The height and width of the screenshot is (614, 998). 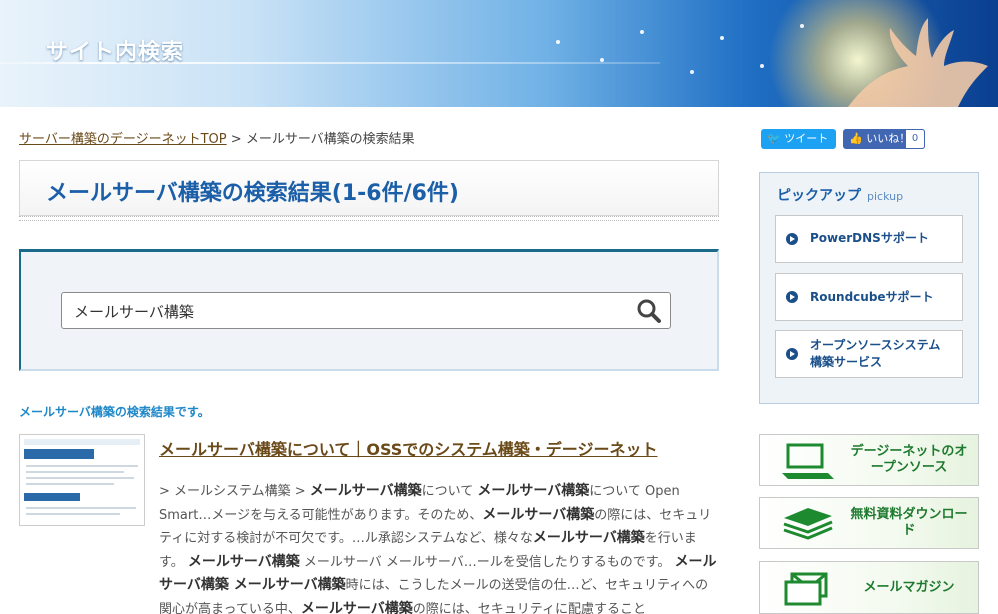 What do you see at coordinates (234, 491) in the screenshot?
I see `snippet-text: > メールシステム構築 >` at bounding box center [234, 491].